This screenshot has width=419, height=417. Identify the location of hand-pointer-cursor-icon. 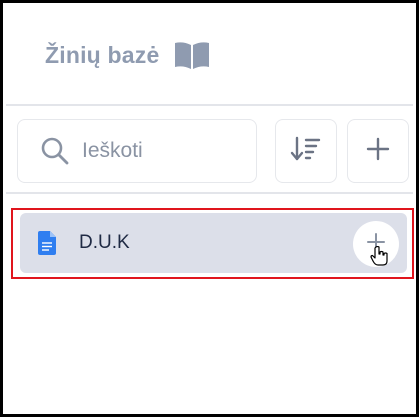
(379, 255).